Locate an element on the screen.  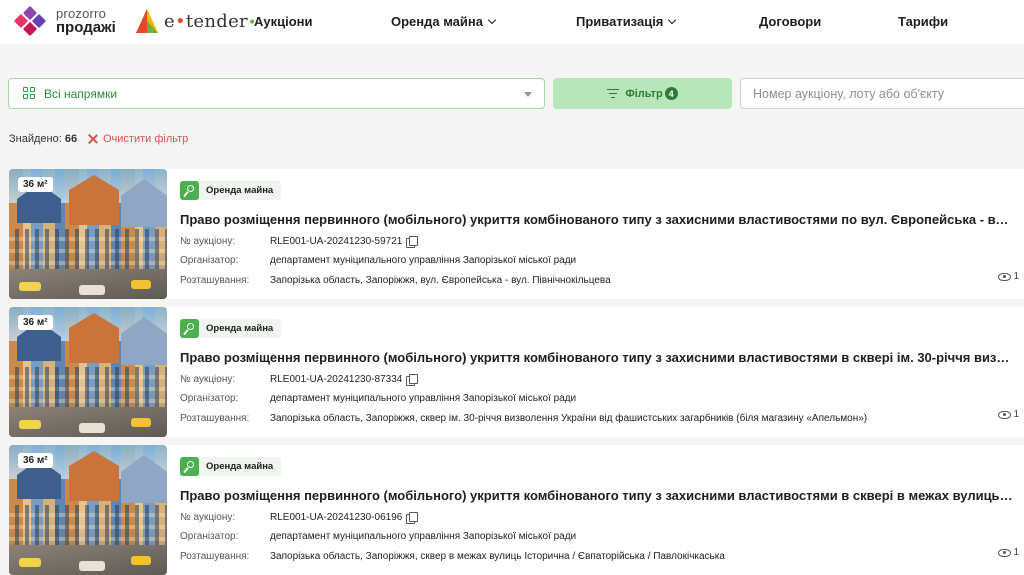
auction-number-row: № аукціону: RLE001-UA-20241230-06196 is located at coordinates (299, 518).